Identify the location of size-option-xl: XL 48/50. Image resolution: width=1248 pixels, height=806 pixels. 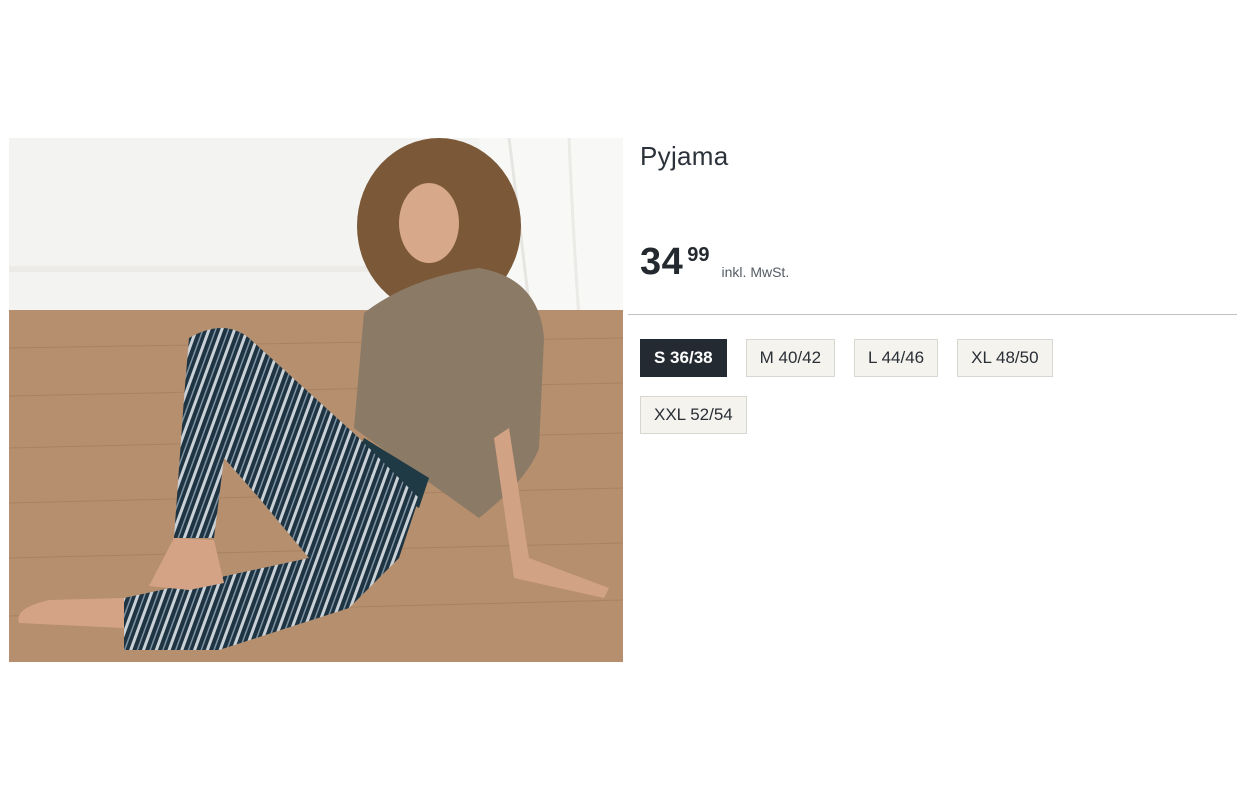
(1005, 358).